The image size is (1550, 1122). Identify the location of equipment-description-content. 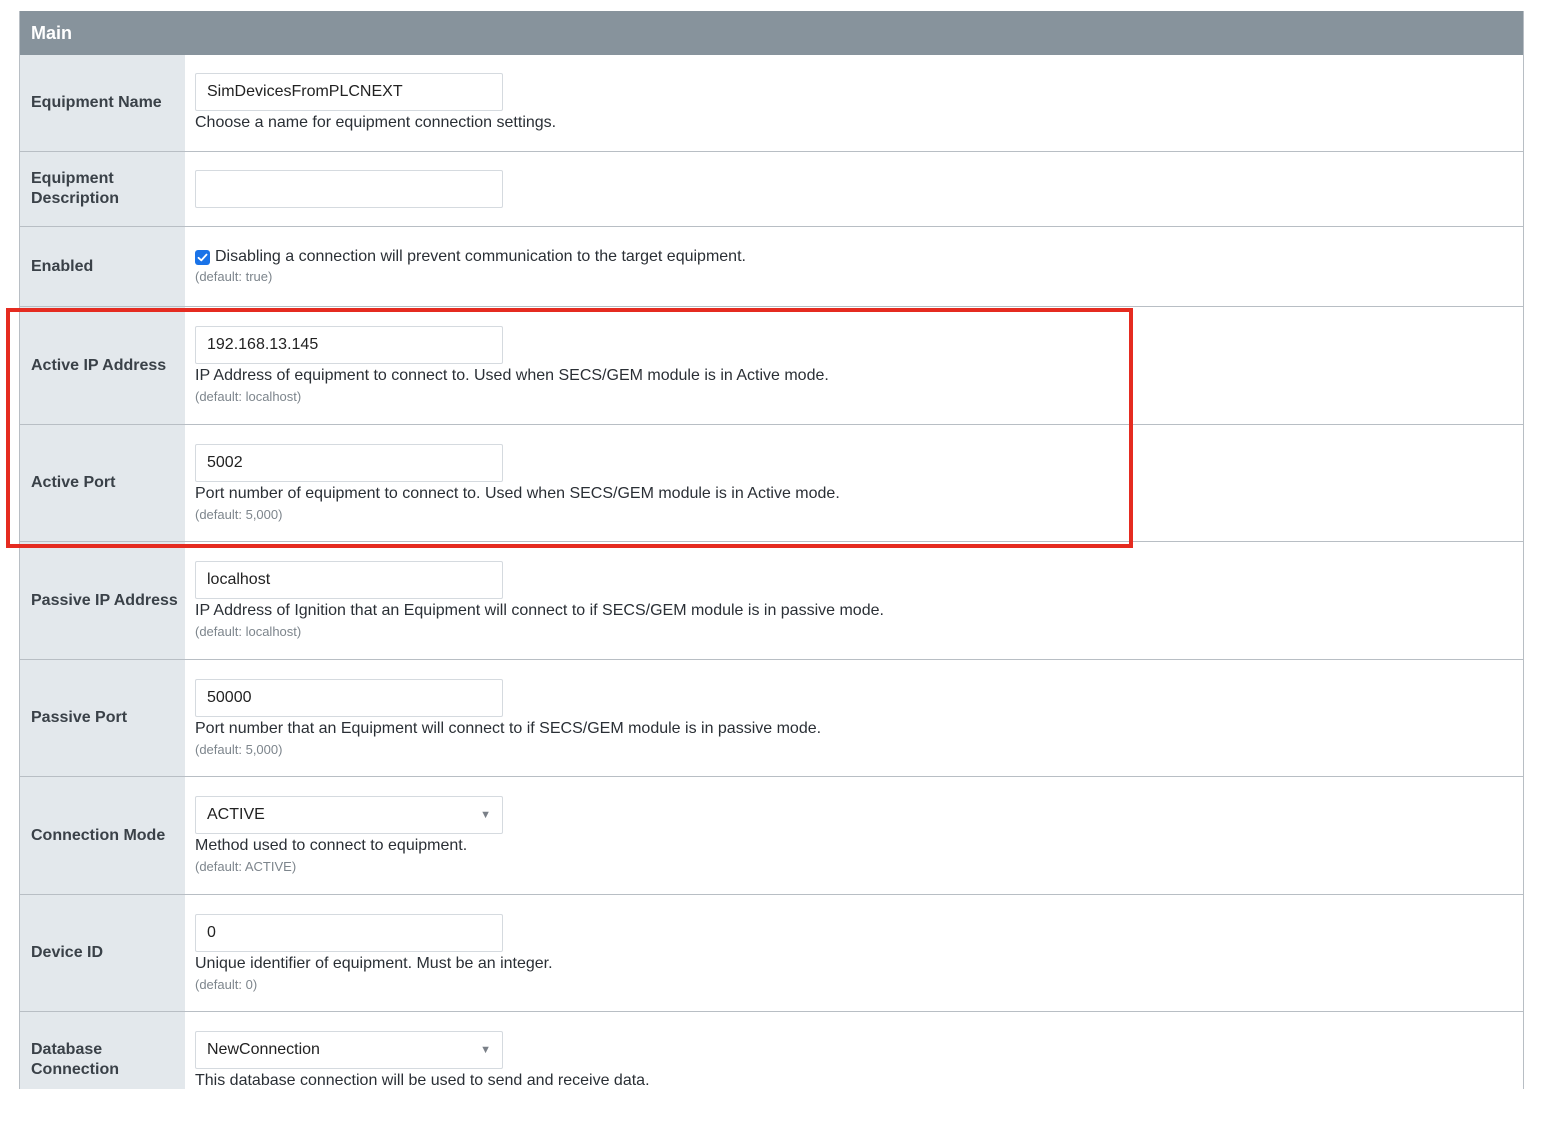
(854, 189).